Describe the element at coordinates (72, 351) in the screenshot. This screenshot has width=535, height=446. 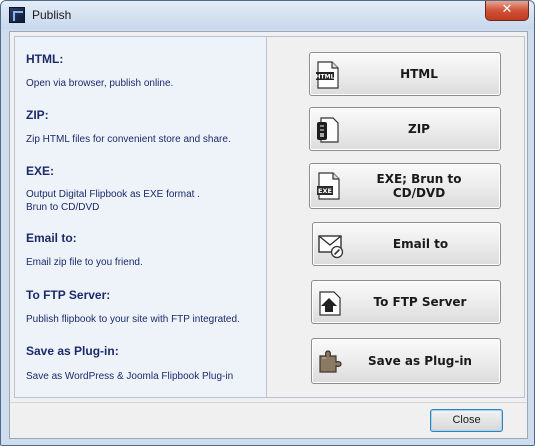
I see `section-title-plugin: Save as Plug-in:` at that location.